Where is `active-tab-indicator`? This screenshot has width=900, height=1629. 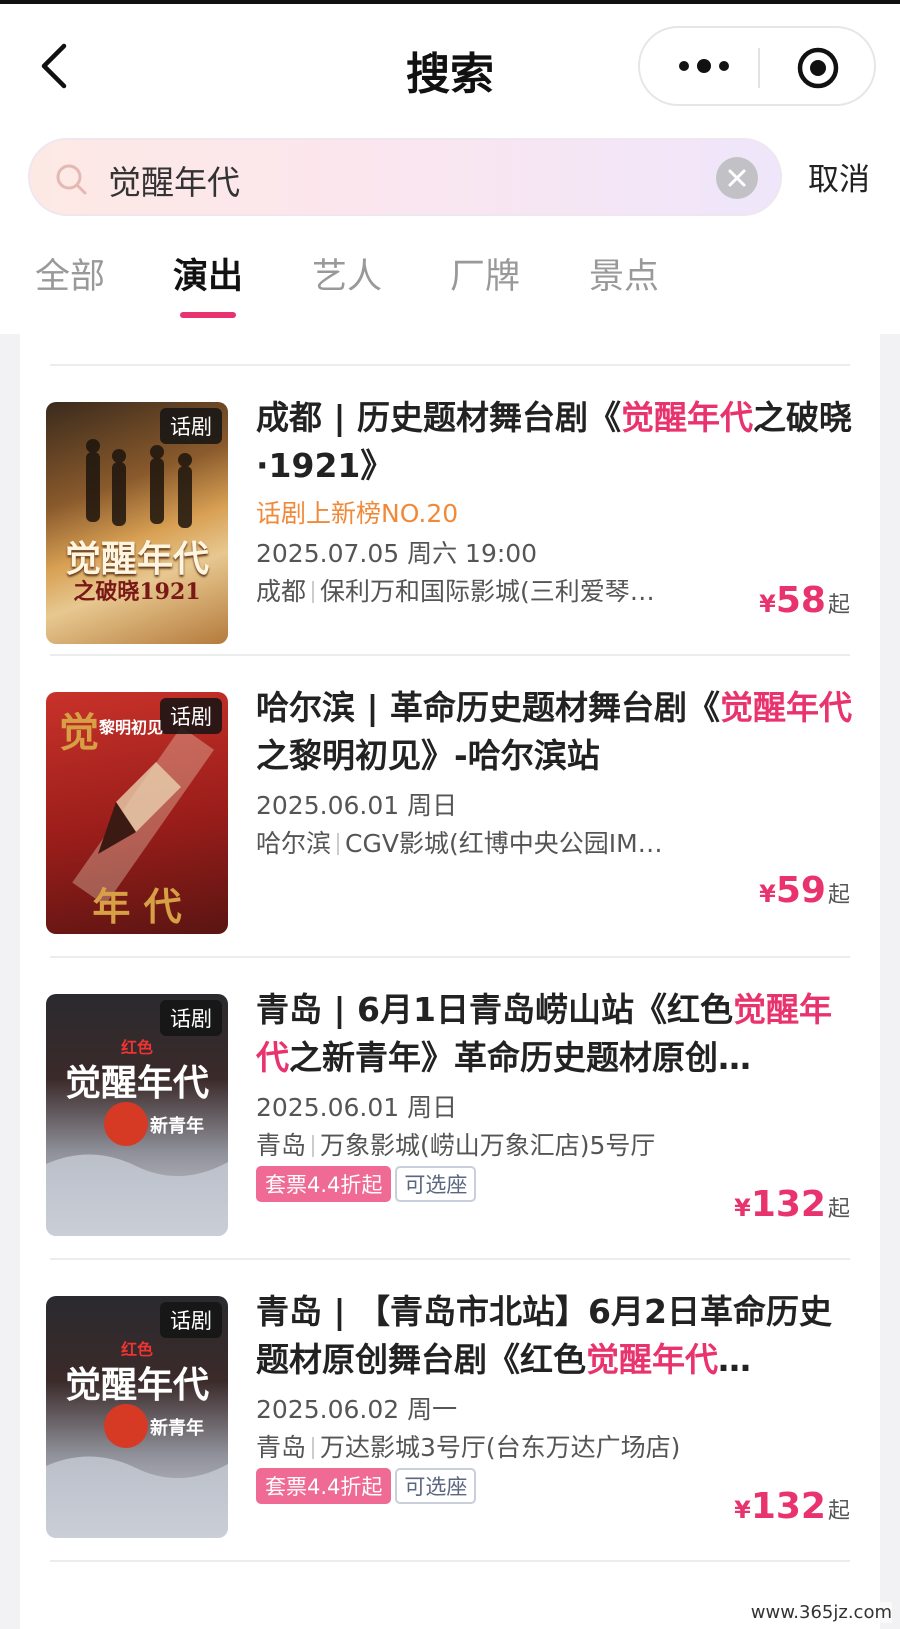 active-tab-indicator is located at coordinates (208, 315).